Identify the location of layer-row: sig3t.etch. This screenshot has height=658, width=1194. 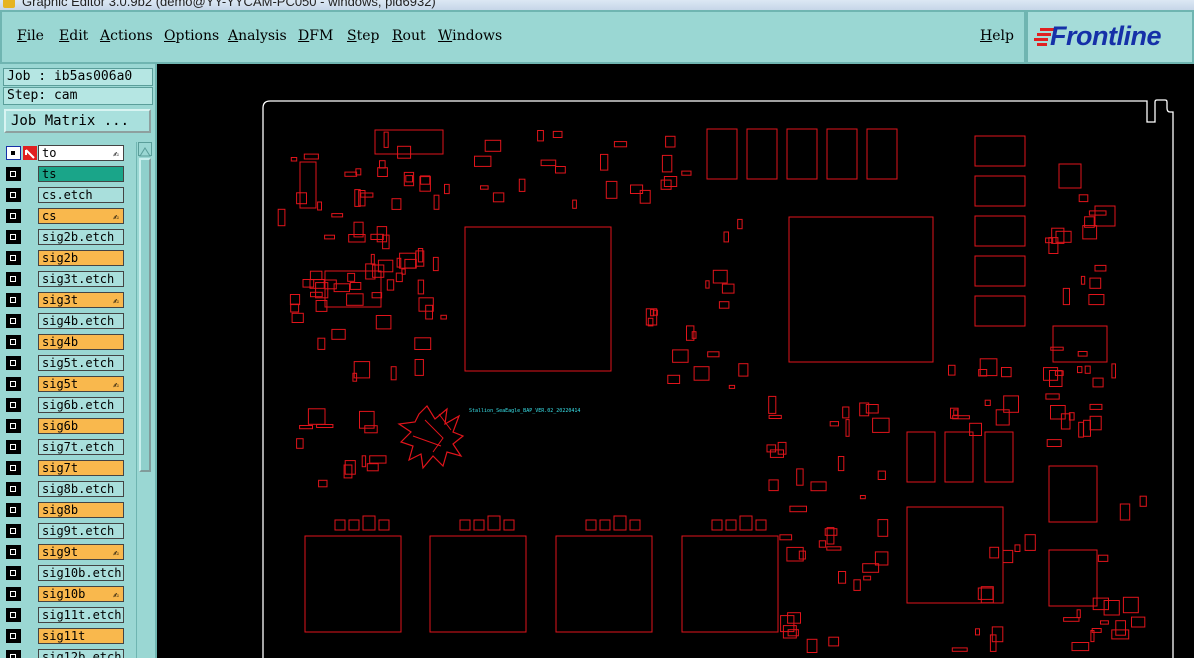
(66, 279).